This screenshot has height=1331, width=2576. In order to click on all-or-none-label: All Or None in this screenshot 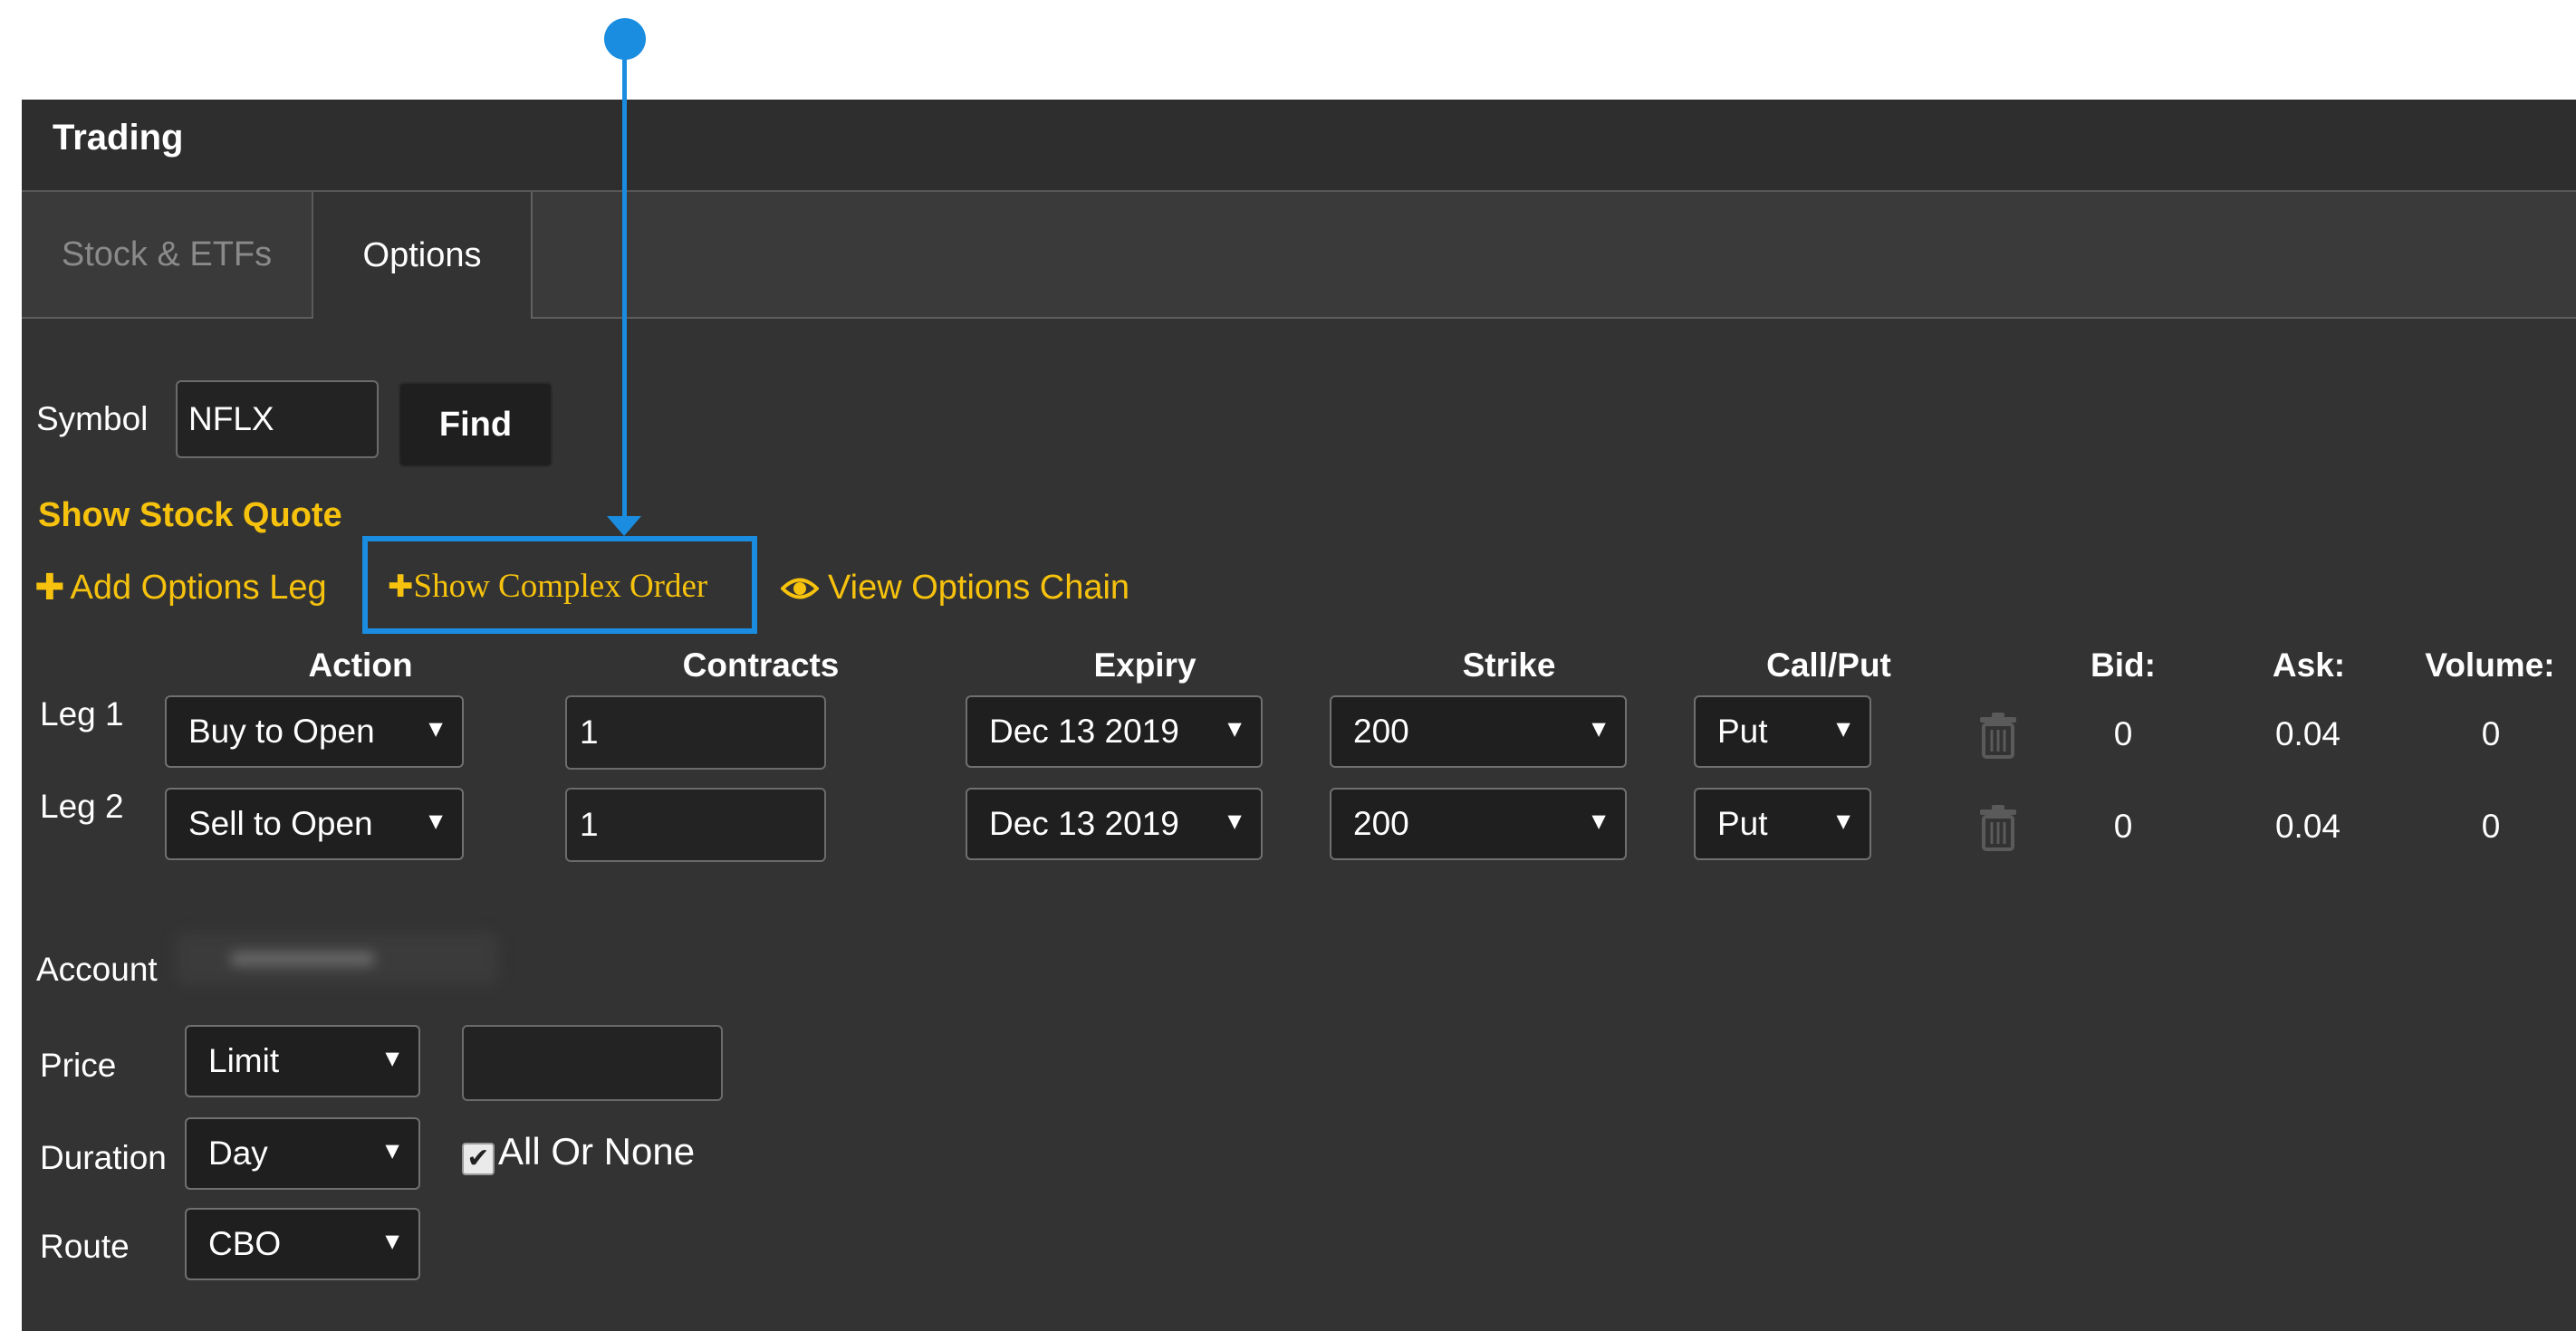, I will do `click(597, 1151)`.